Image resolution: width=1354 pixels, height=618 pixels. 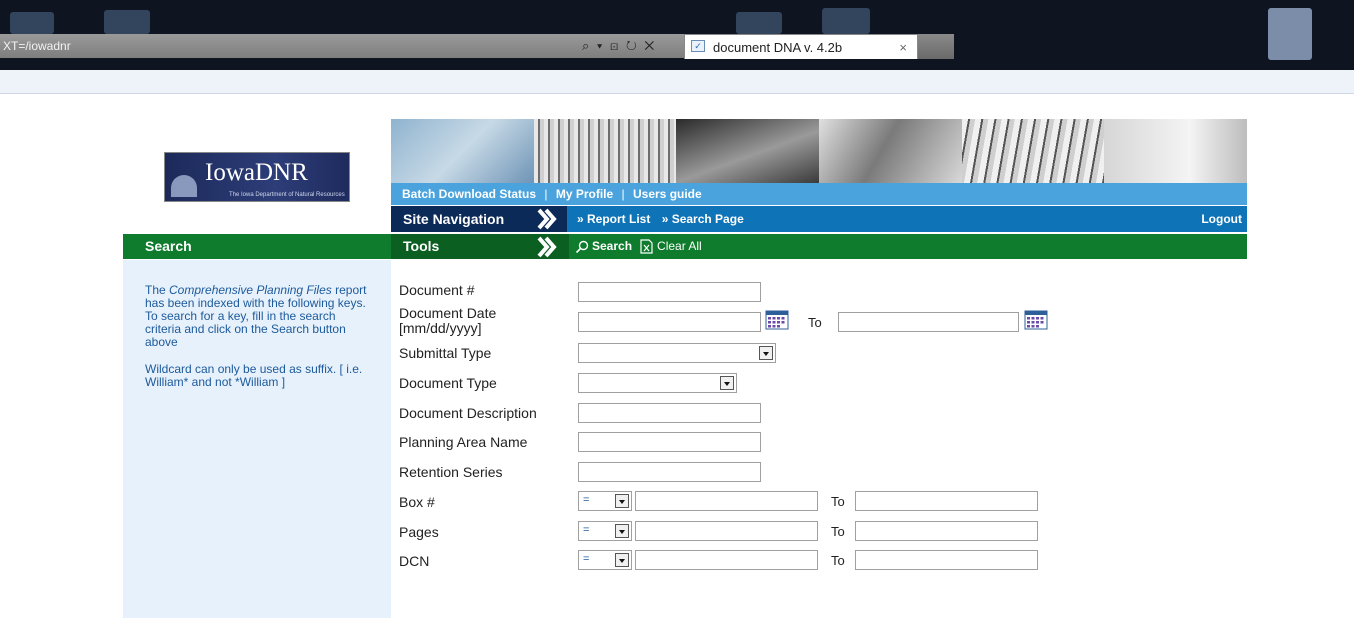 I want to click on document-date-format: [mm/dd/yyyy], so click(x=440, y=328).